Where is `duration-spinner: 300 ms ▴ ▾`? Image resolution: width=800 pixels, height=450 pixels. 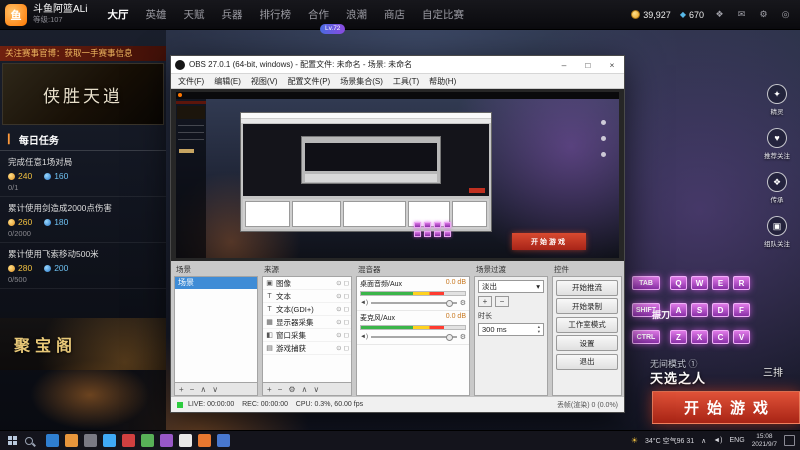
duration-spinner: 300 ms ▴ ▾ is located at coordinates (511, 329).